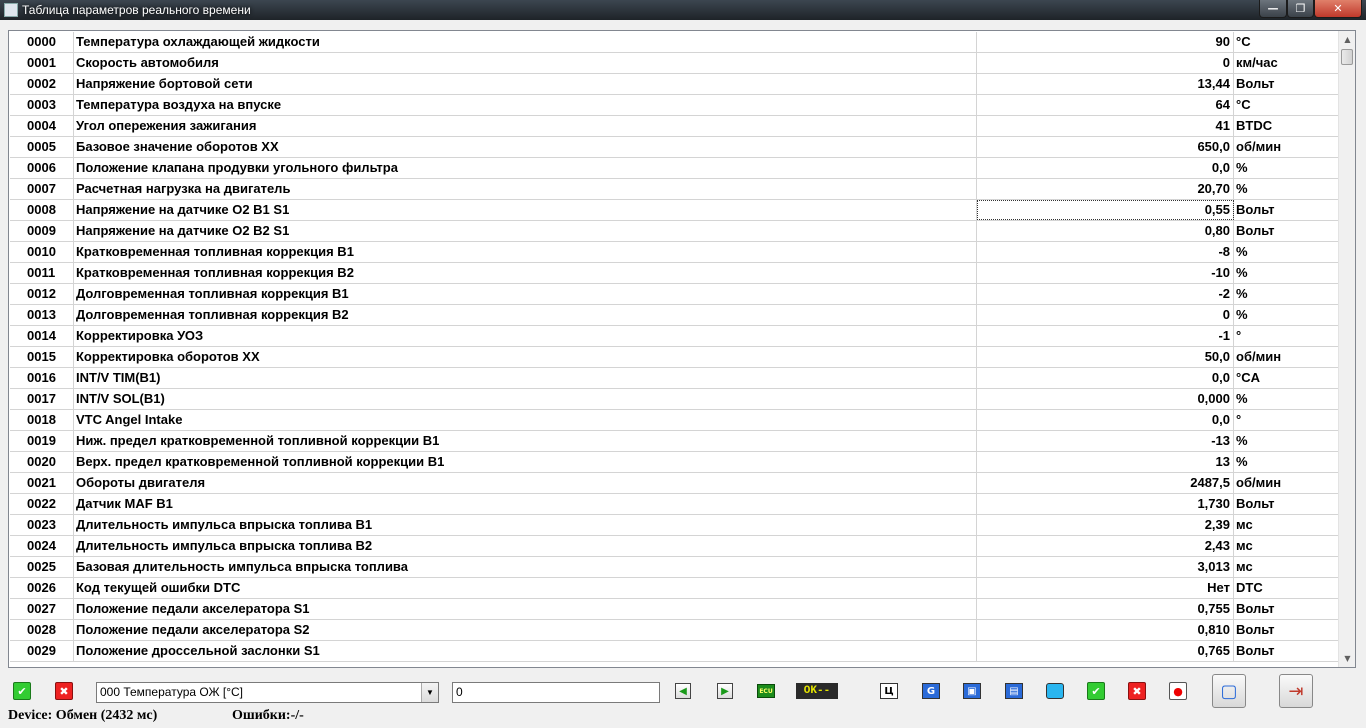  What do you see at coordinates (1014, 691) in the screenshot?
I see `list-button: ▤` at bounding box center [1014, 691].